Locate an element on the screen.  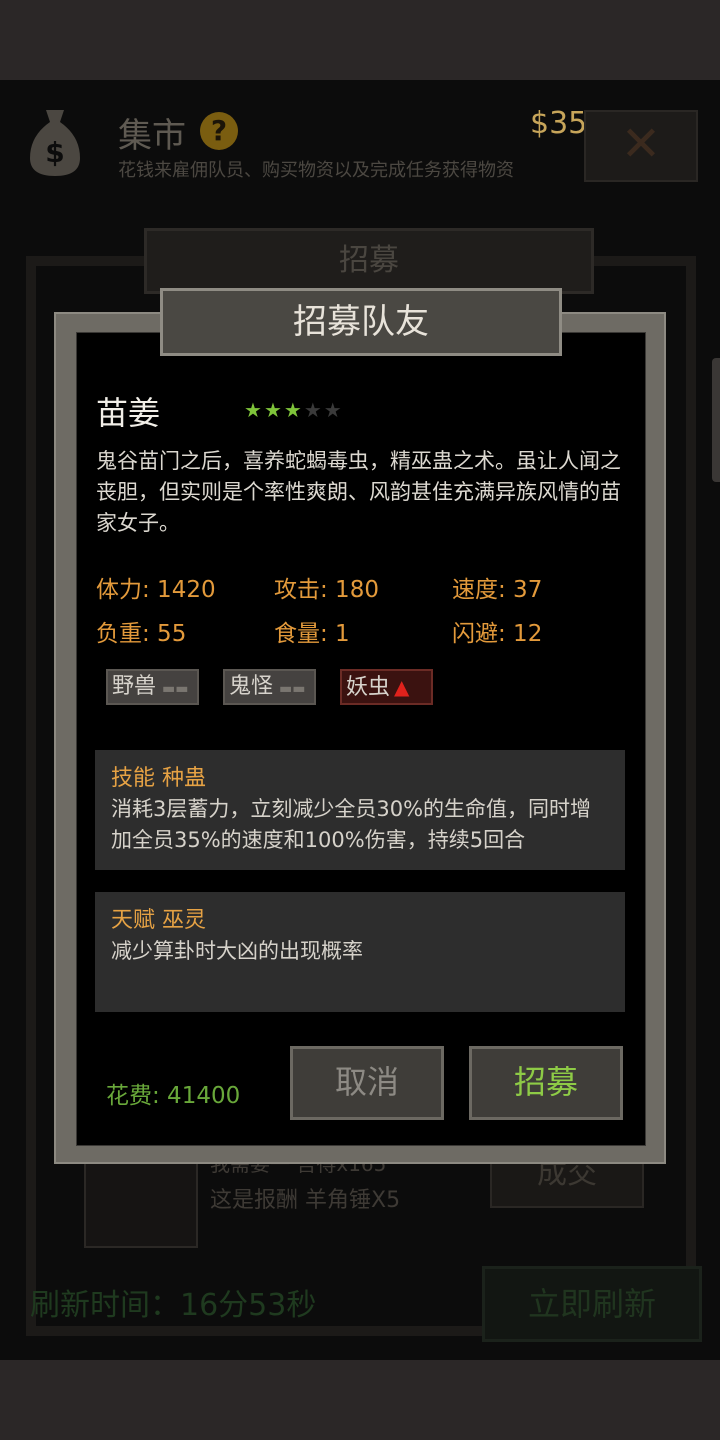
close-icon: ✕ is located at coordinates (641, 144).